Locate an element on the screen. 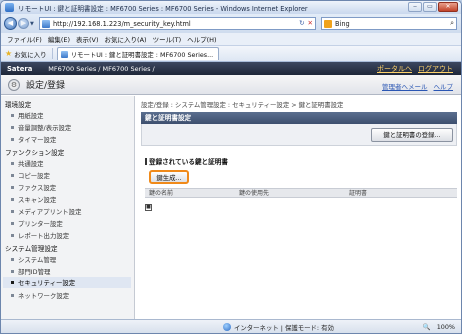  search-input: Bing is located at coordinates (342, 24).